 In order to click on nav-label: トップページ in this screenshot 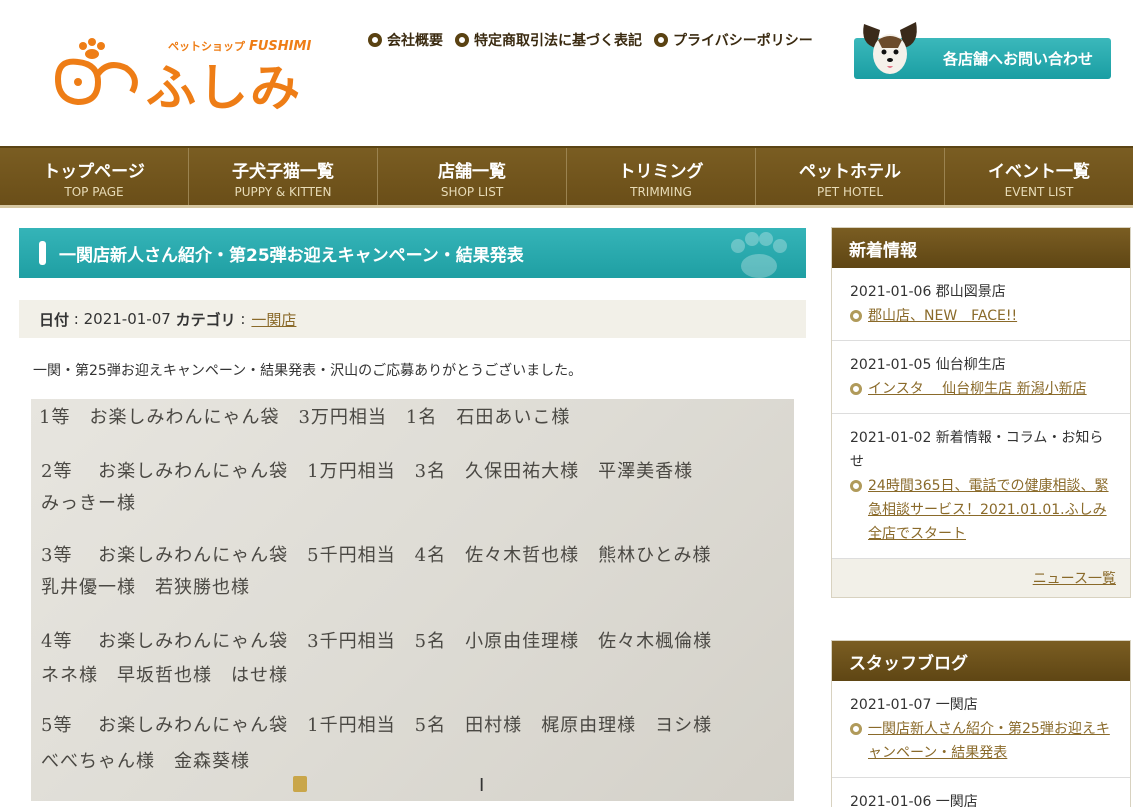, I will do `click(94, 172)`.